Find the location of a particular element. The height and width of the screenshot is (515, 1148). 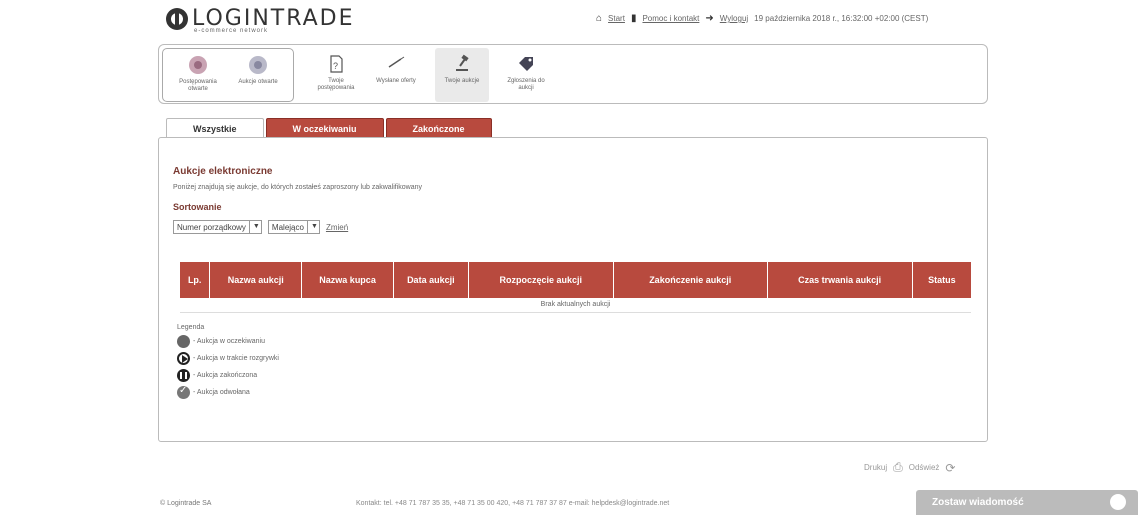

help-icon: ▮ is located at coordinates (633, 18).